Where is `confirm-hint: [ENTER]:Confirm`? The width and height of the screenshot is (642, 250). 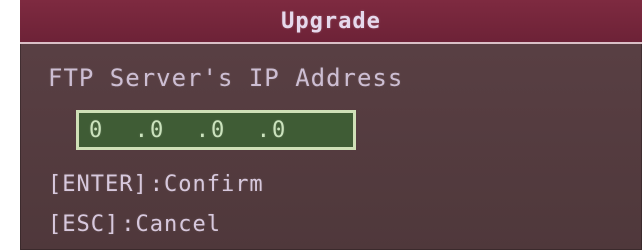 confirm-hint: [ENTER]:Confirm is located at coordinates (156, 184).